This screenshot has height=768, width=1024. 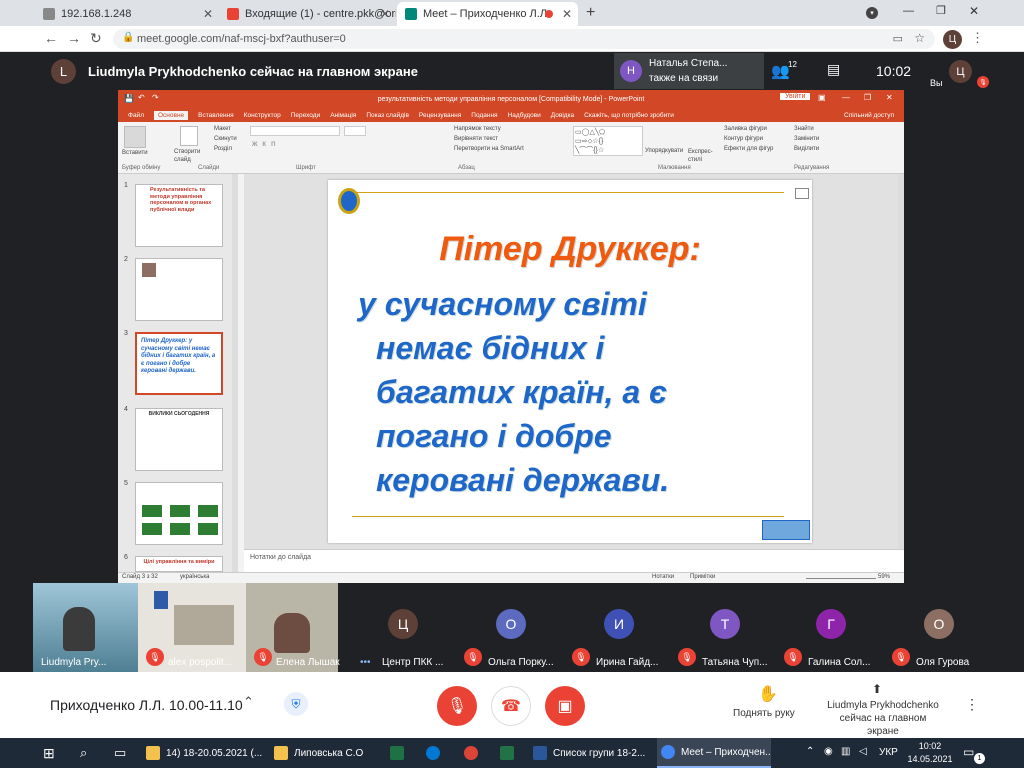 What do you see at coordinates (590, 13) in the screenshot?
I see `new-tab-button: +` at bounding box center [590, 13].